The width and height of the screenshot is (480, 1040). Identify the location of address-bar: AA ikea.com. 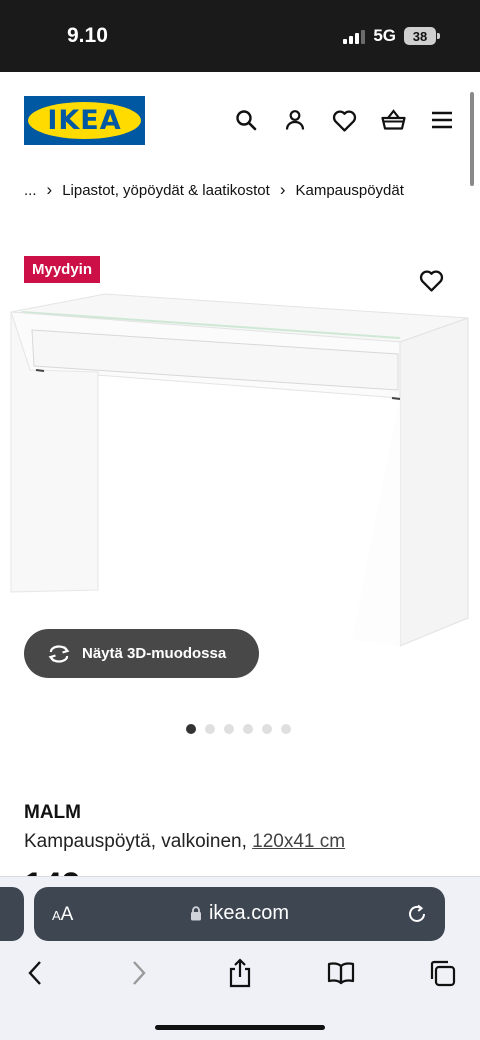
(239, 914).